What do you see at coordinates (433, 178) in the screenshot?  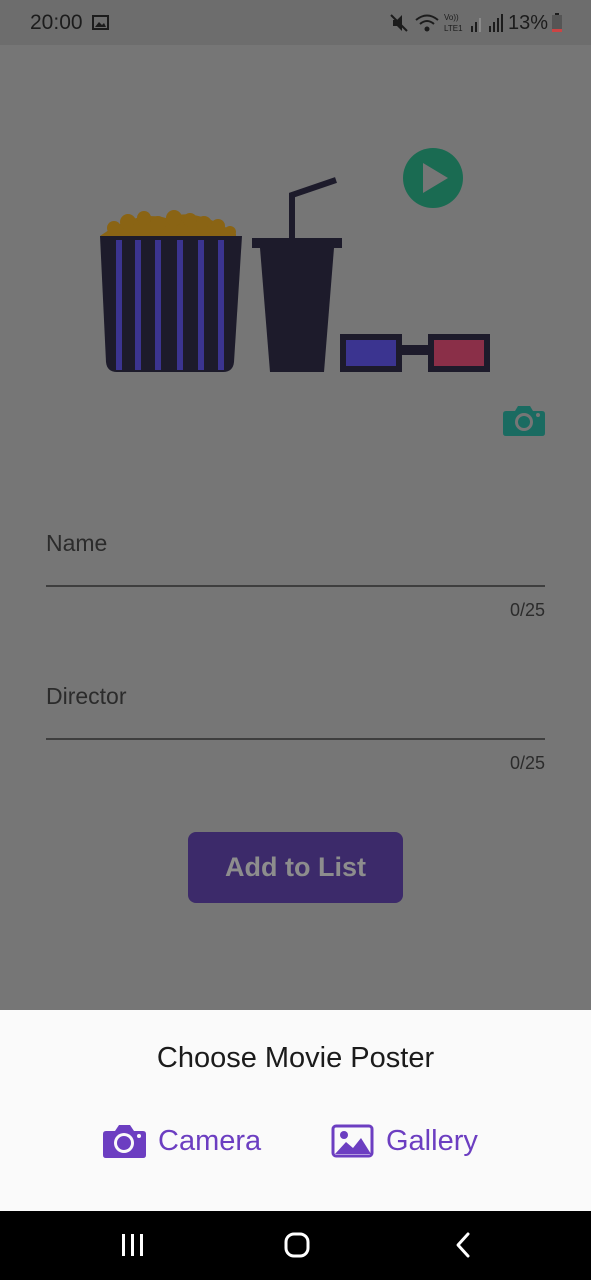 I see `play-icon` at bounding box center [433, 178].